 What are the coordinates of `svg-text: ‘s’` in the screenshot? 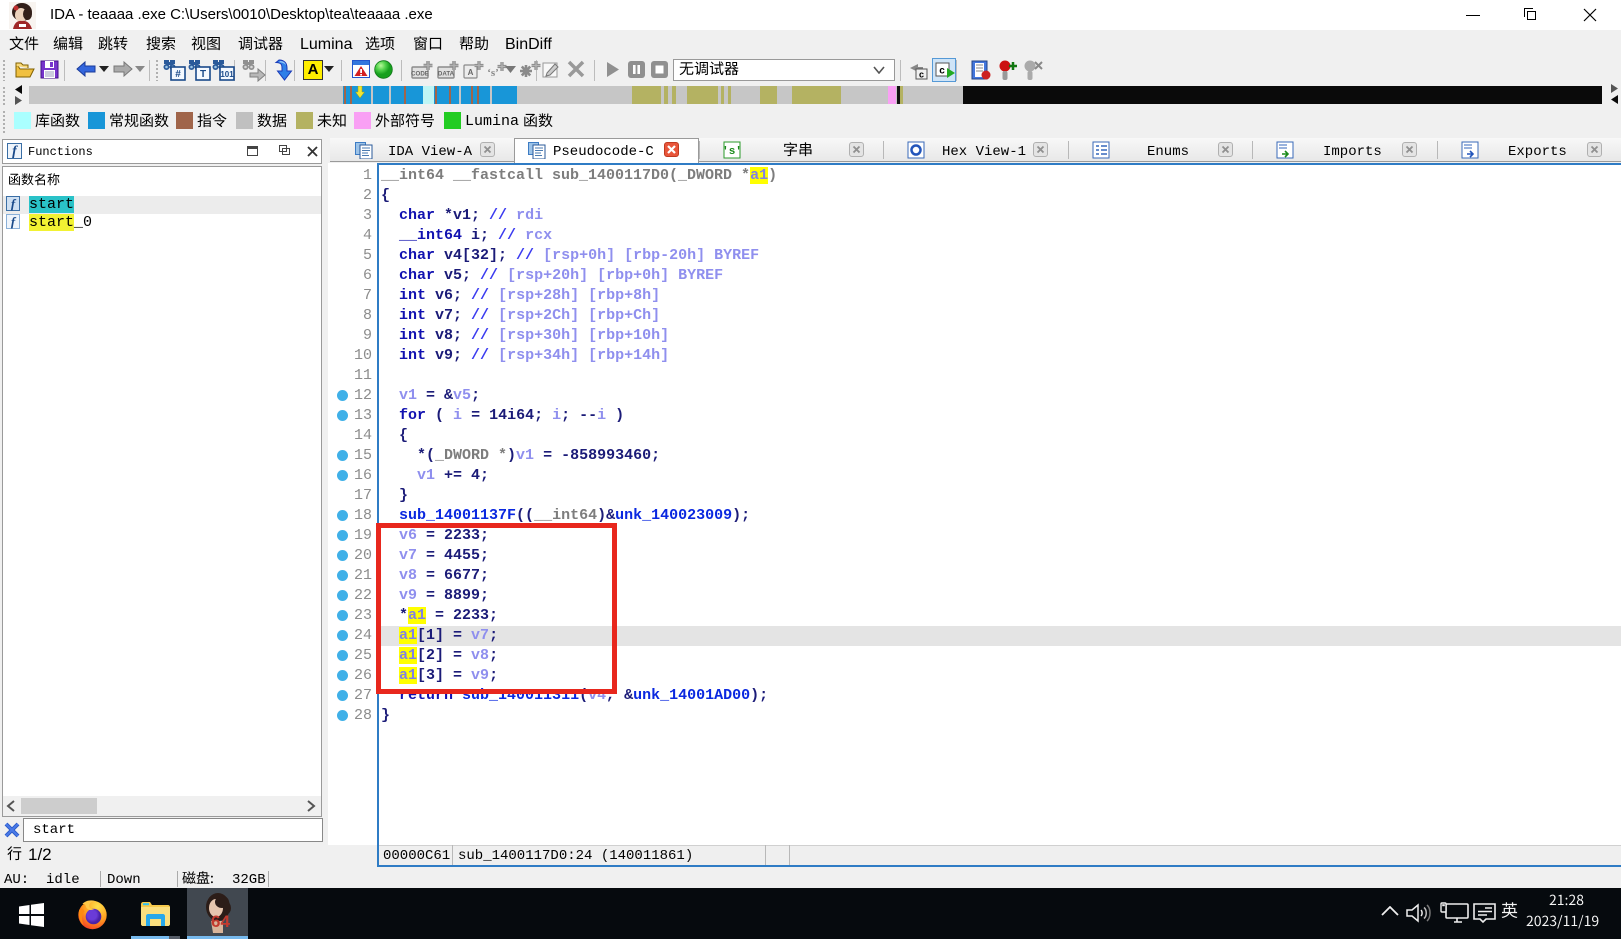 It's located at (493, 73).